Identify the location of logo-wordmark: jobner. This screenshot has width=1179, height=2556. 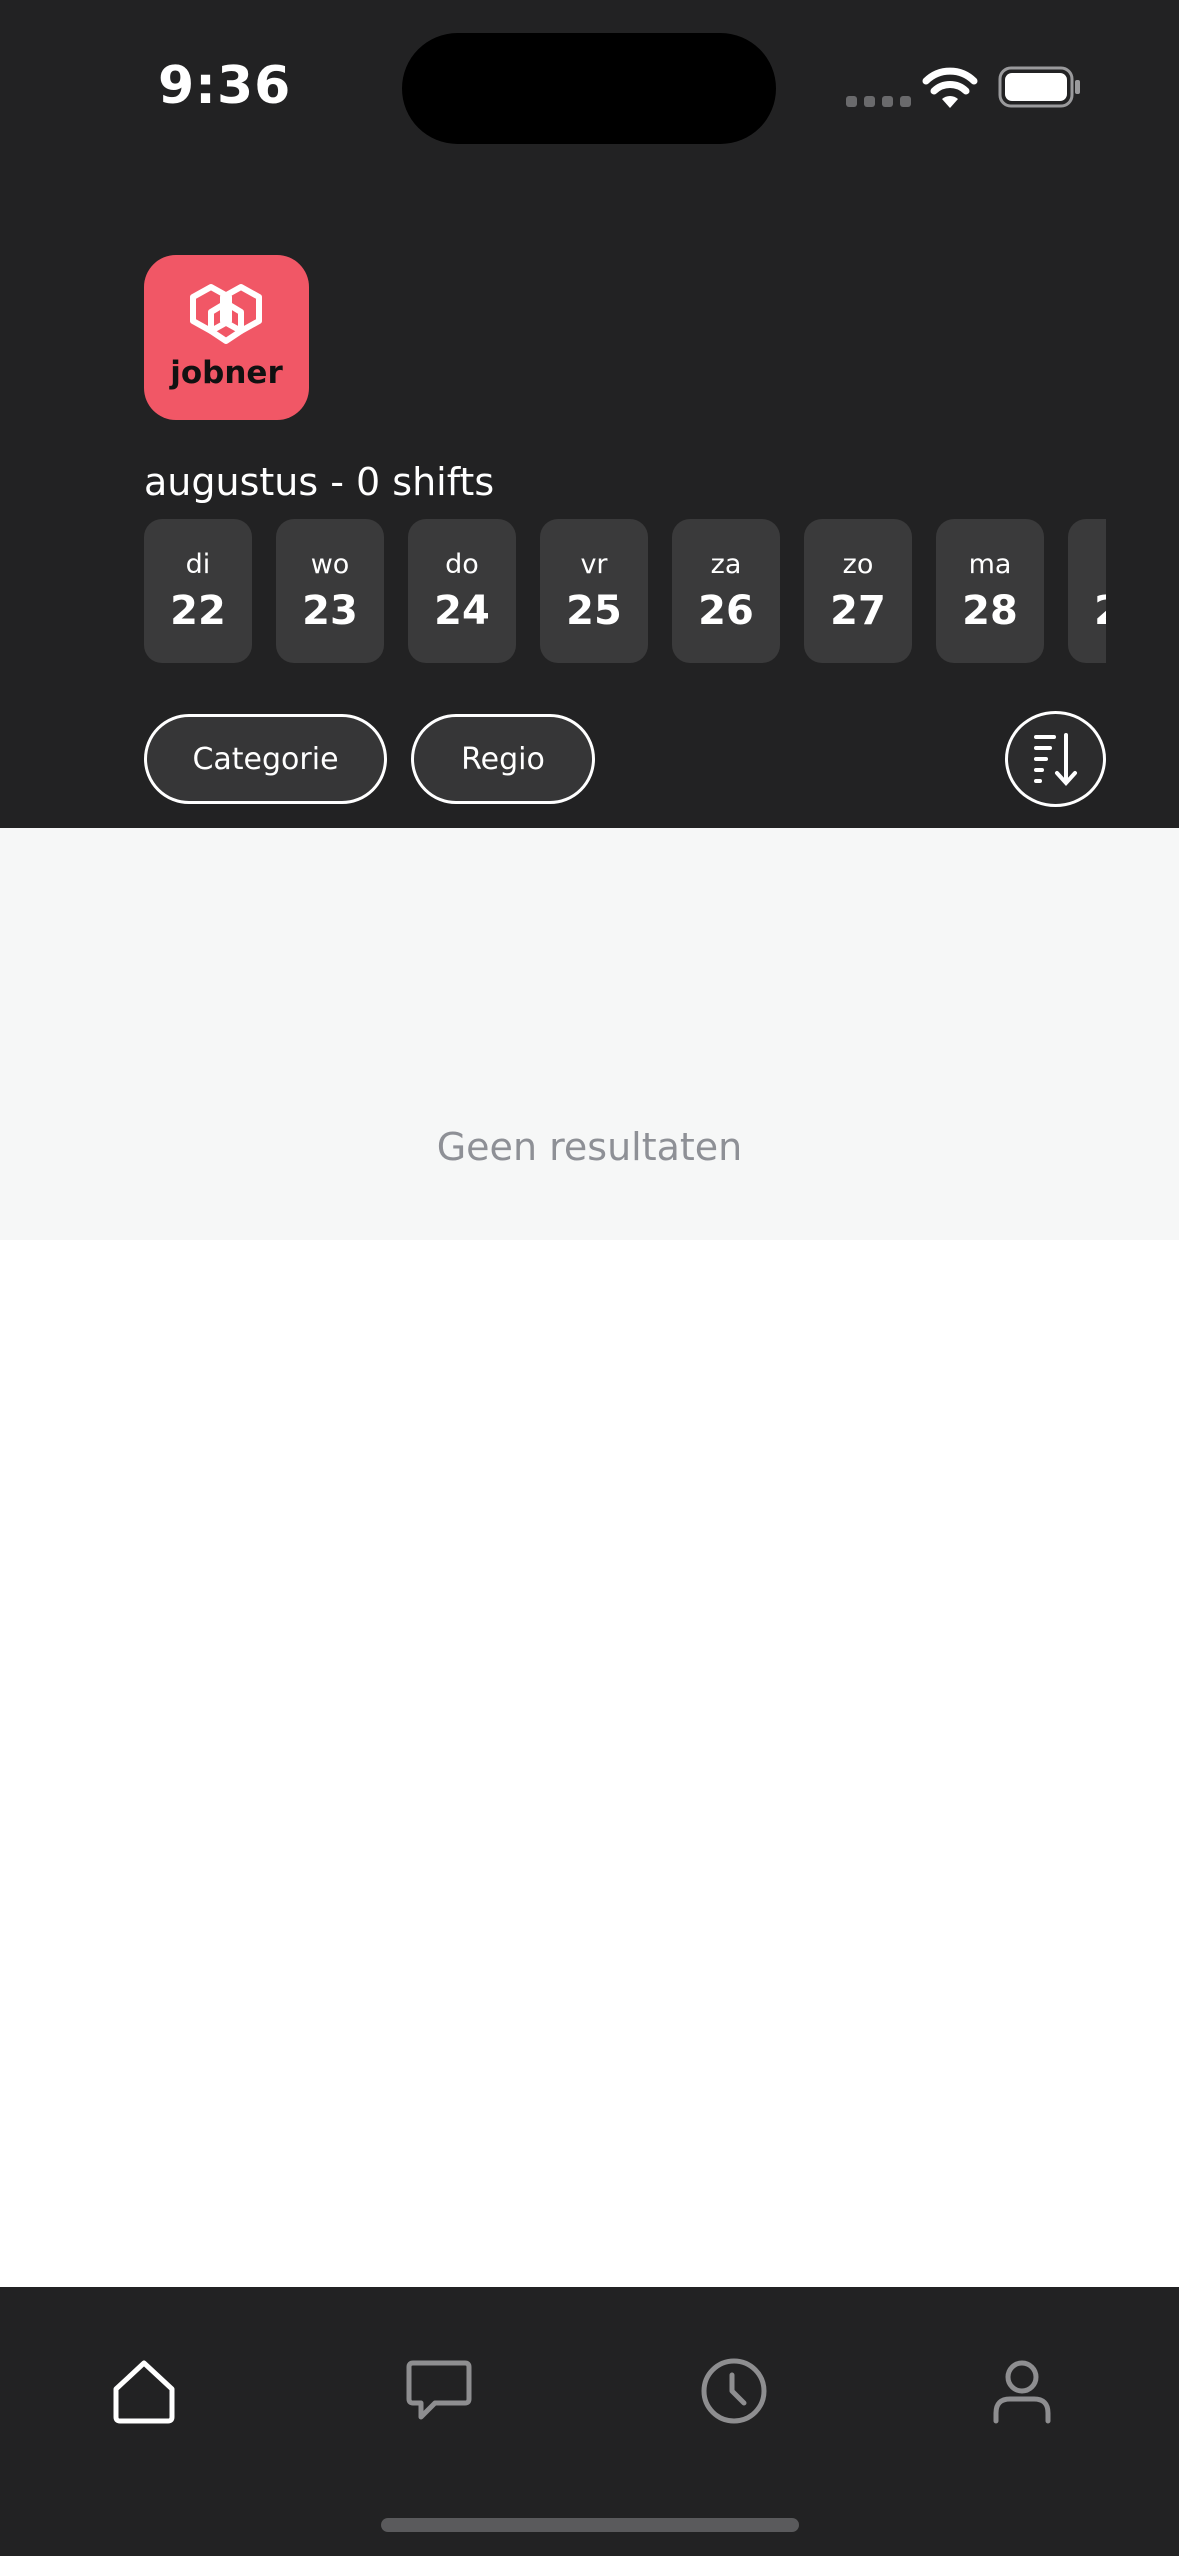
(226, 373).